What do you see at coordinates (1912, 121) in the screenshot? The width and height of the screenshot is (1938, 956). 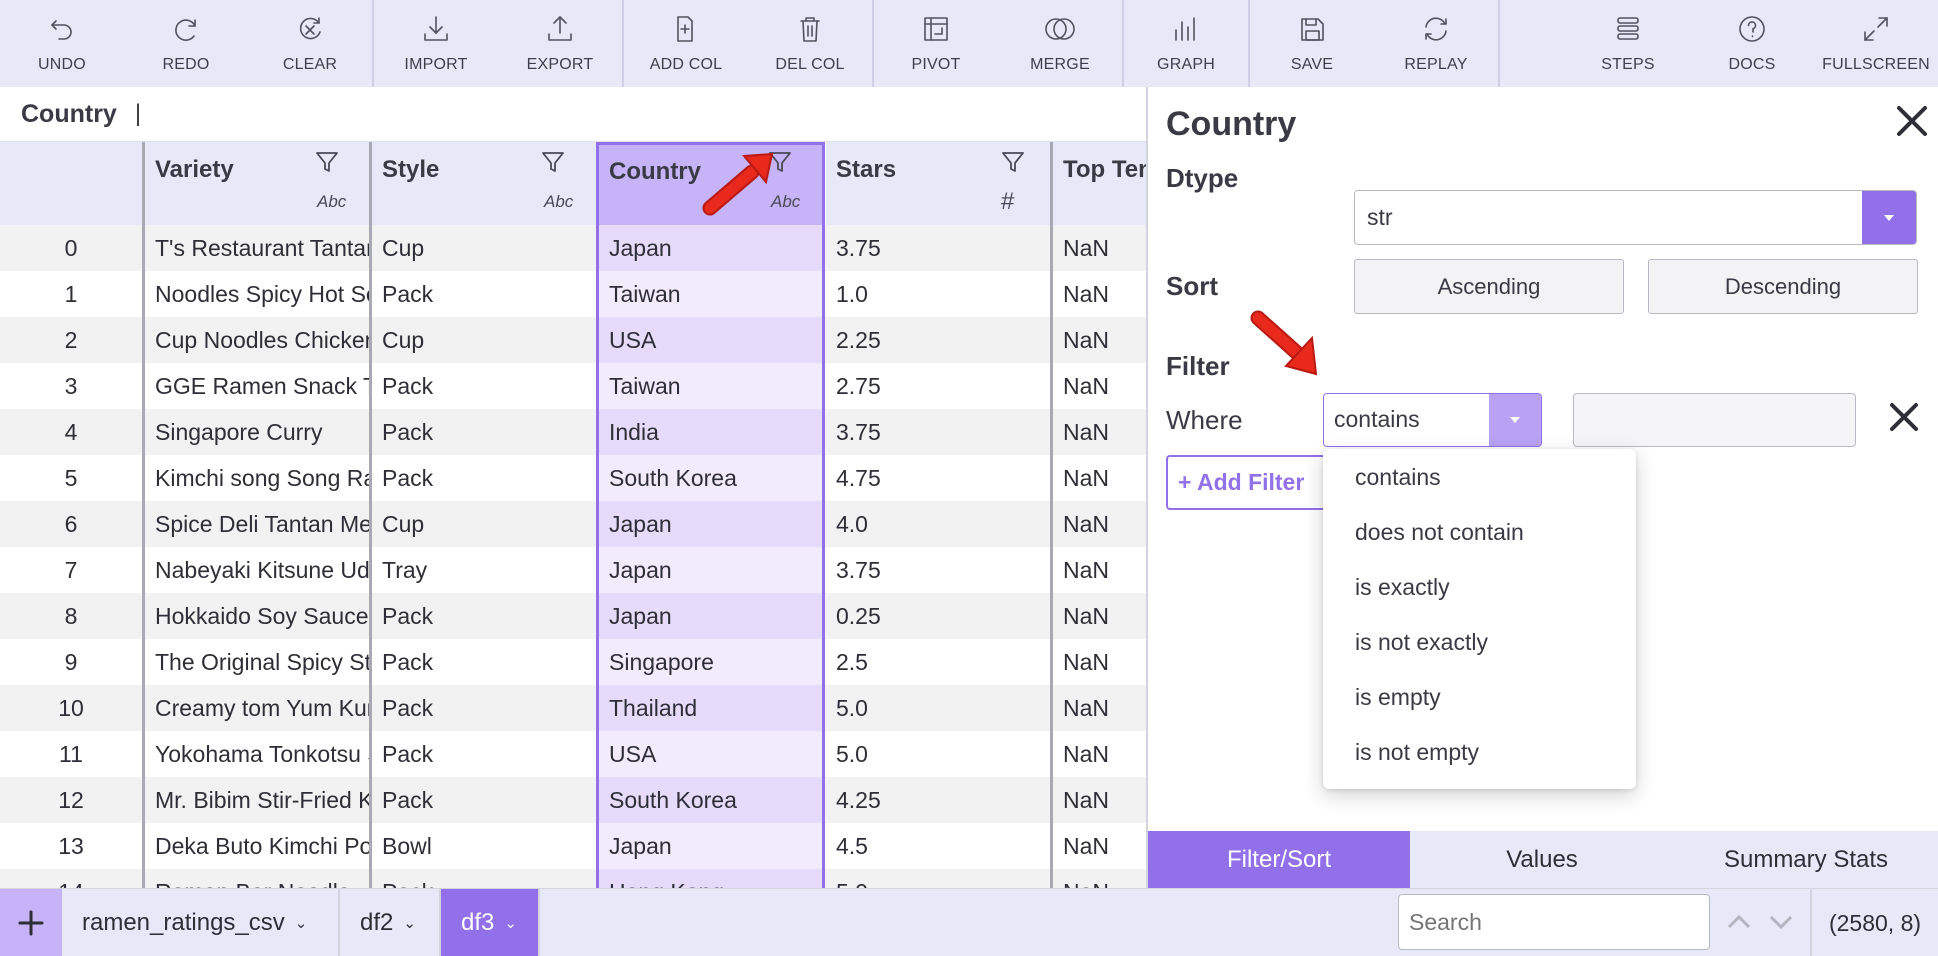 I see `close-panel-button` at bounding box center [1912, 121].